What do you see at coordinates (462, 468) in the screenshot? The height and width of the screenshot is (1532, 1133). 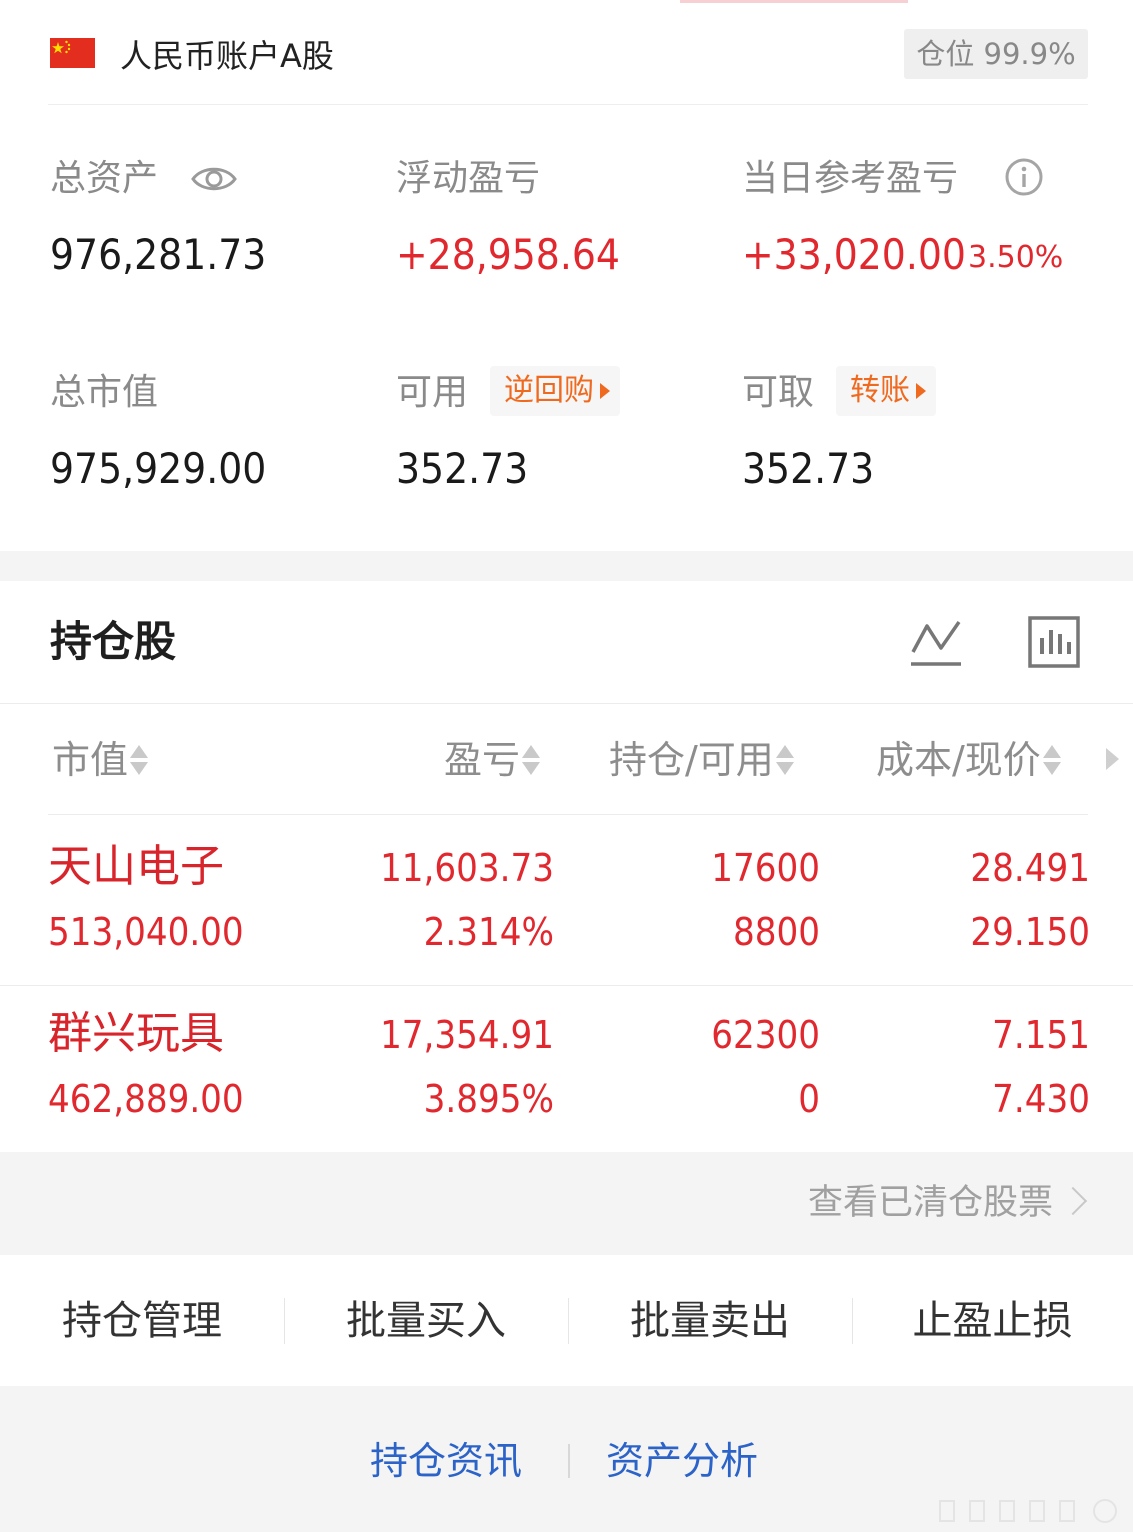 I see `available-value: 352.73` at bounding box center [462, 468].